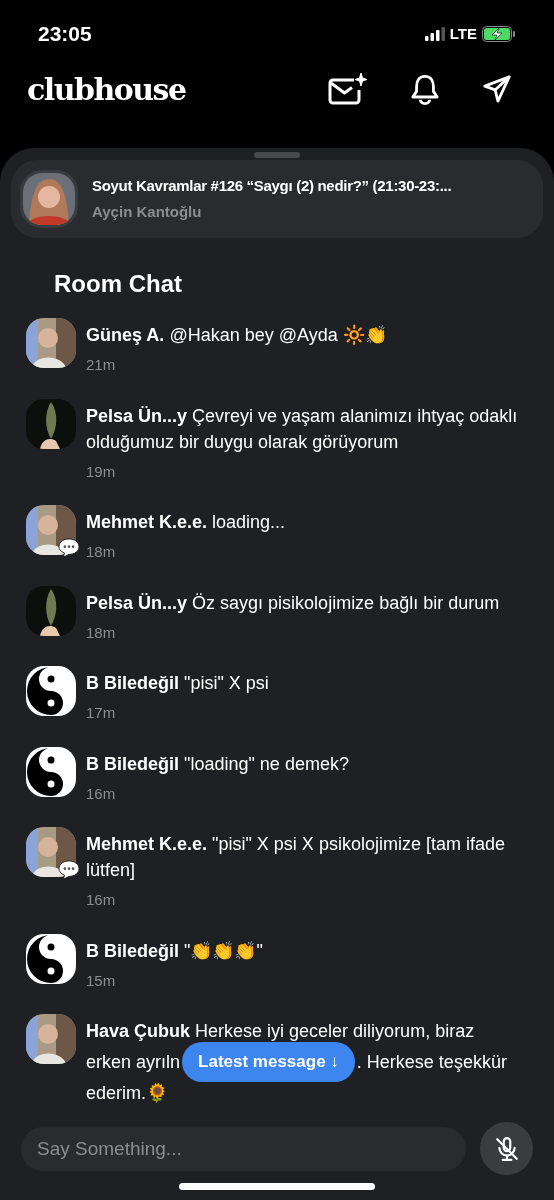  I want to click on room-card: Soyut Kavramlar #126 “Saygı (2) nedir?” (21:30-23:... Ayçin Kantoğlu, so click(277, 199).